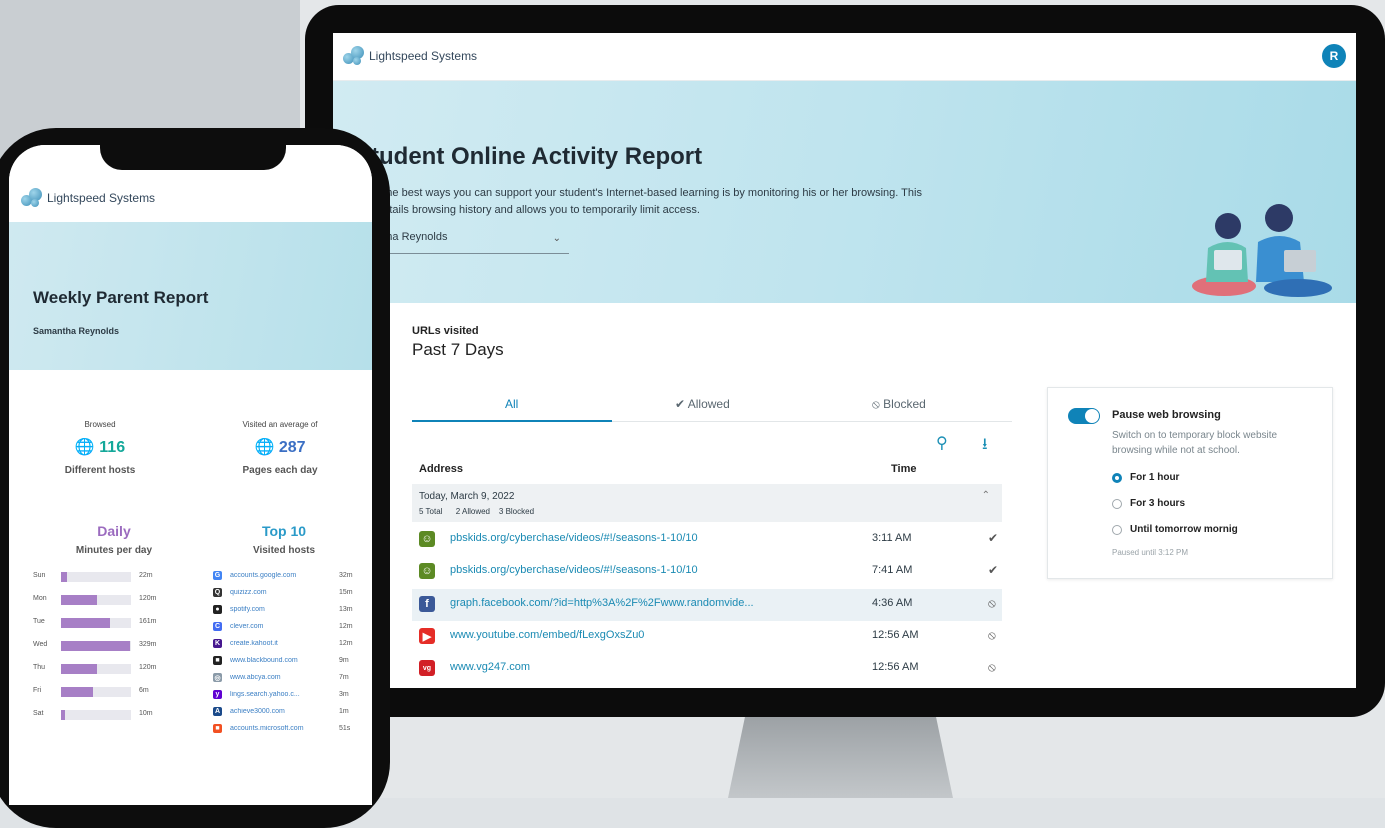  I want to click on tab-blocked: ⦸ Blocked, so click(899, 404).